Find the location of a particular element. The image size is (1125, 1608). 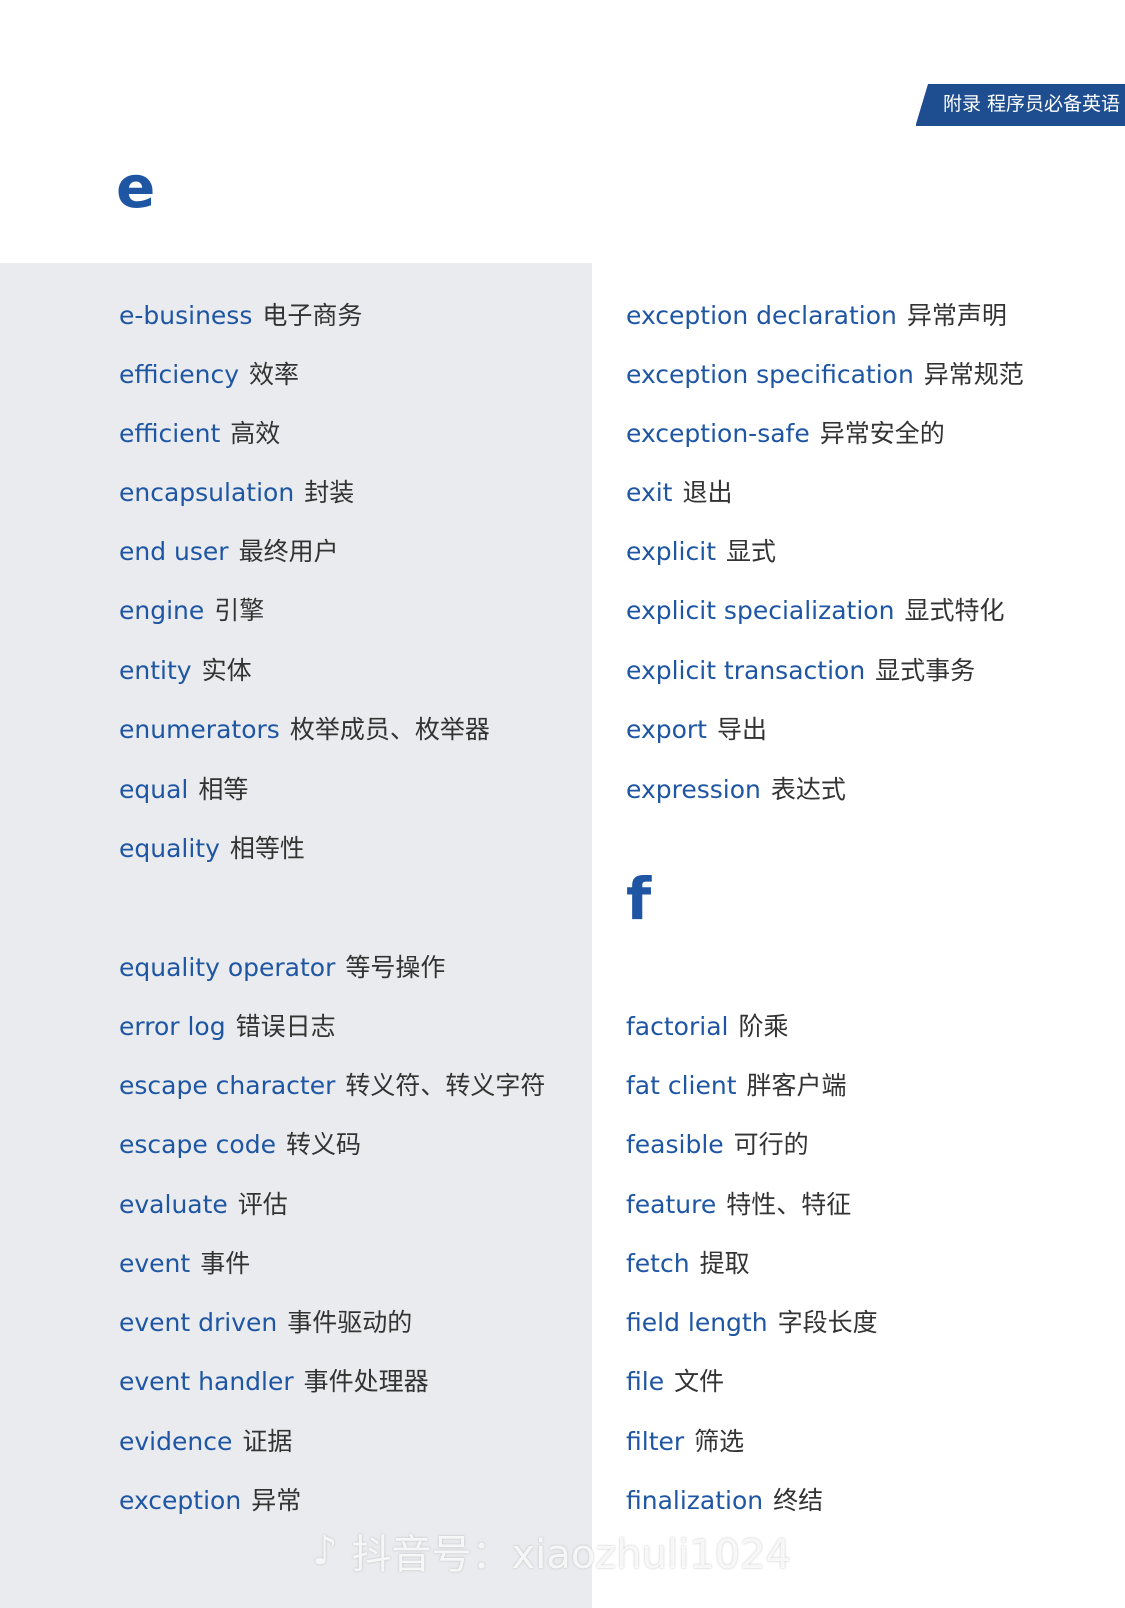

glossary-entry: evaluate 评估 is located at coordinates (203, 1205).